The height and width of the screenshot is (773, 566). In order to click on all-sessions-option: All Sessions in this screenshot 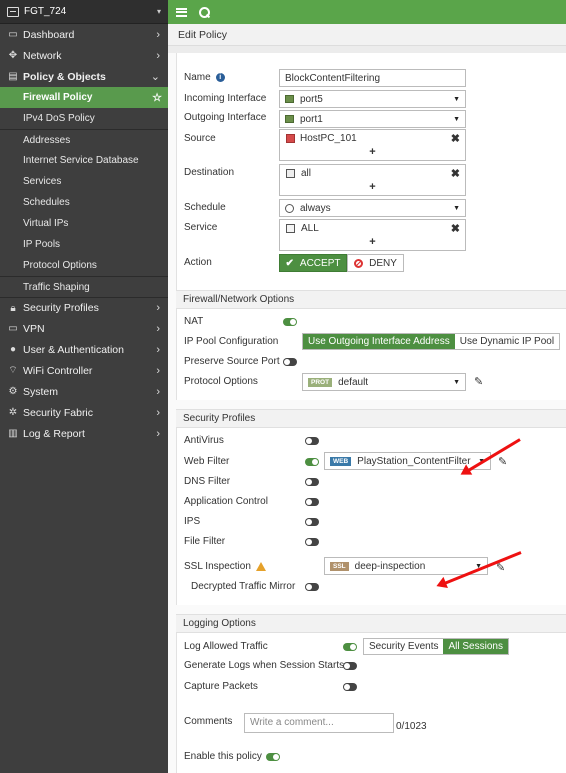, I will do `click(475, 646)`.